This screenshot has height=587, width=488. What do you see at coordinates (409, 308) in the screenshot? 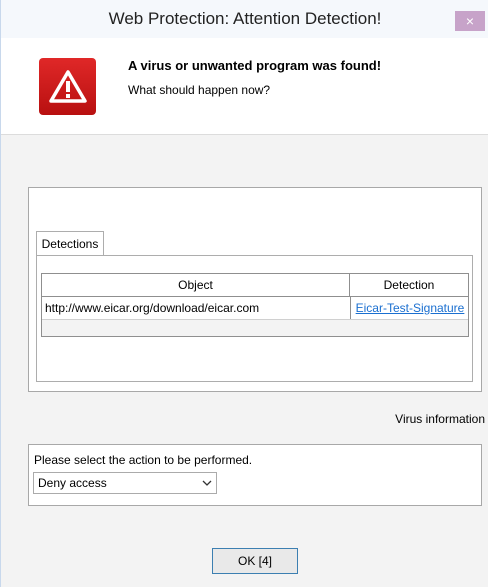
I see `detection-link: Eicar-Test-Signature` at bounding box center [409, 308].